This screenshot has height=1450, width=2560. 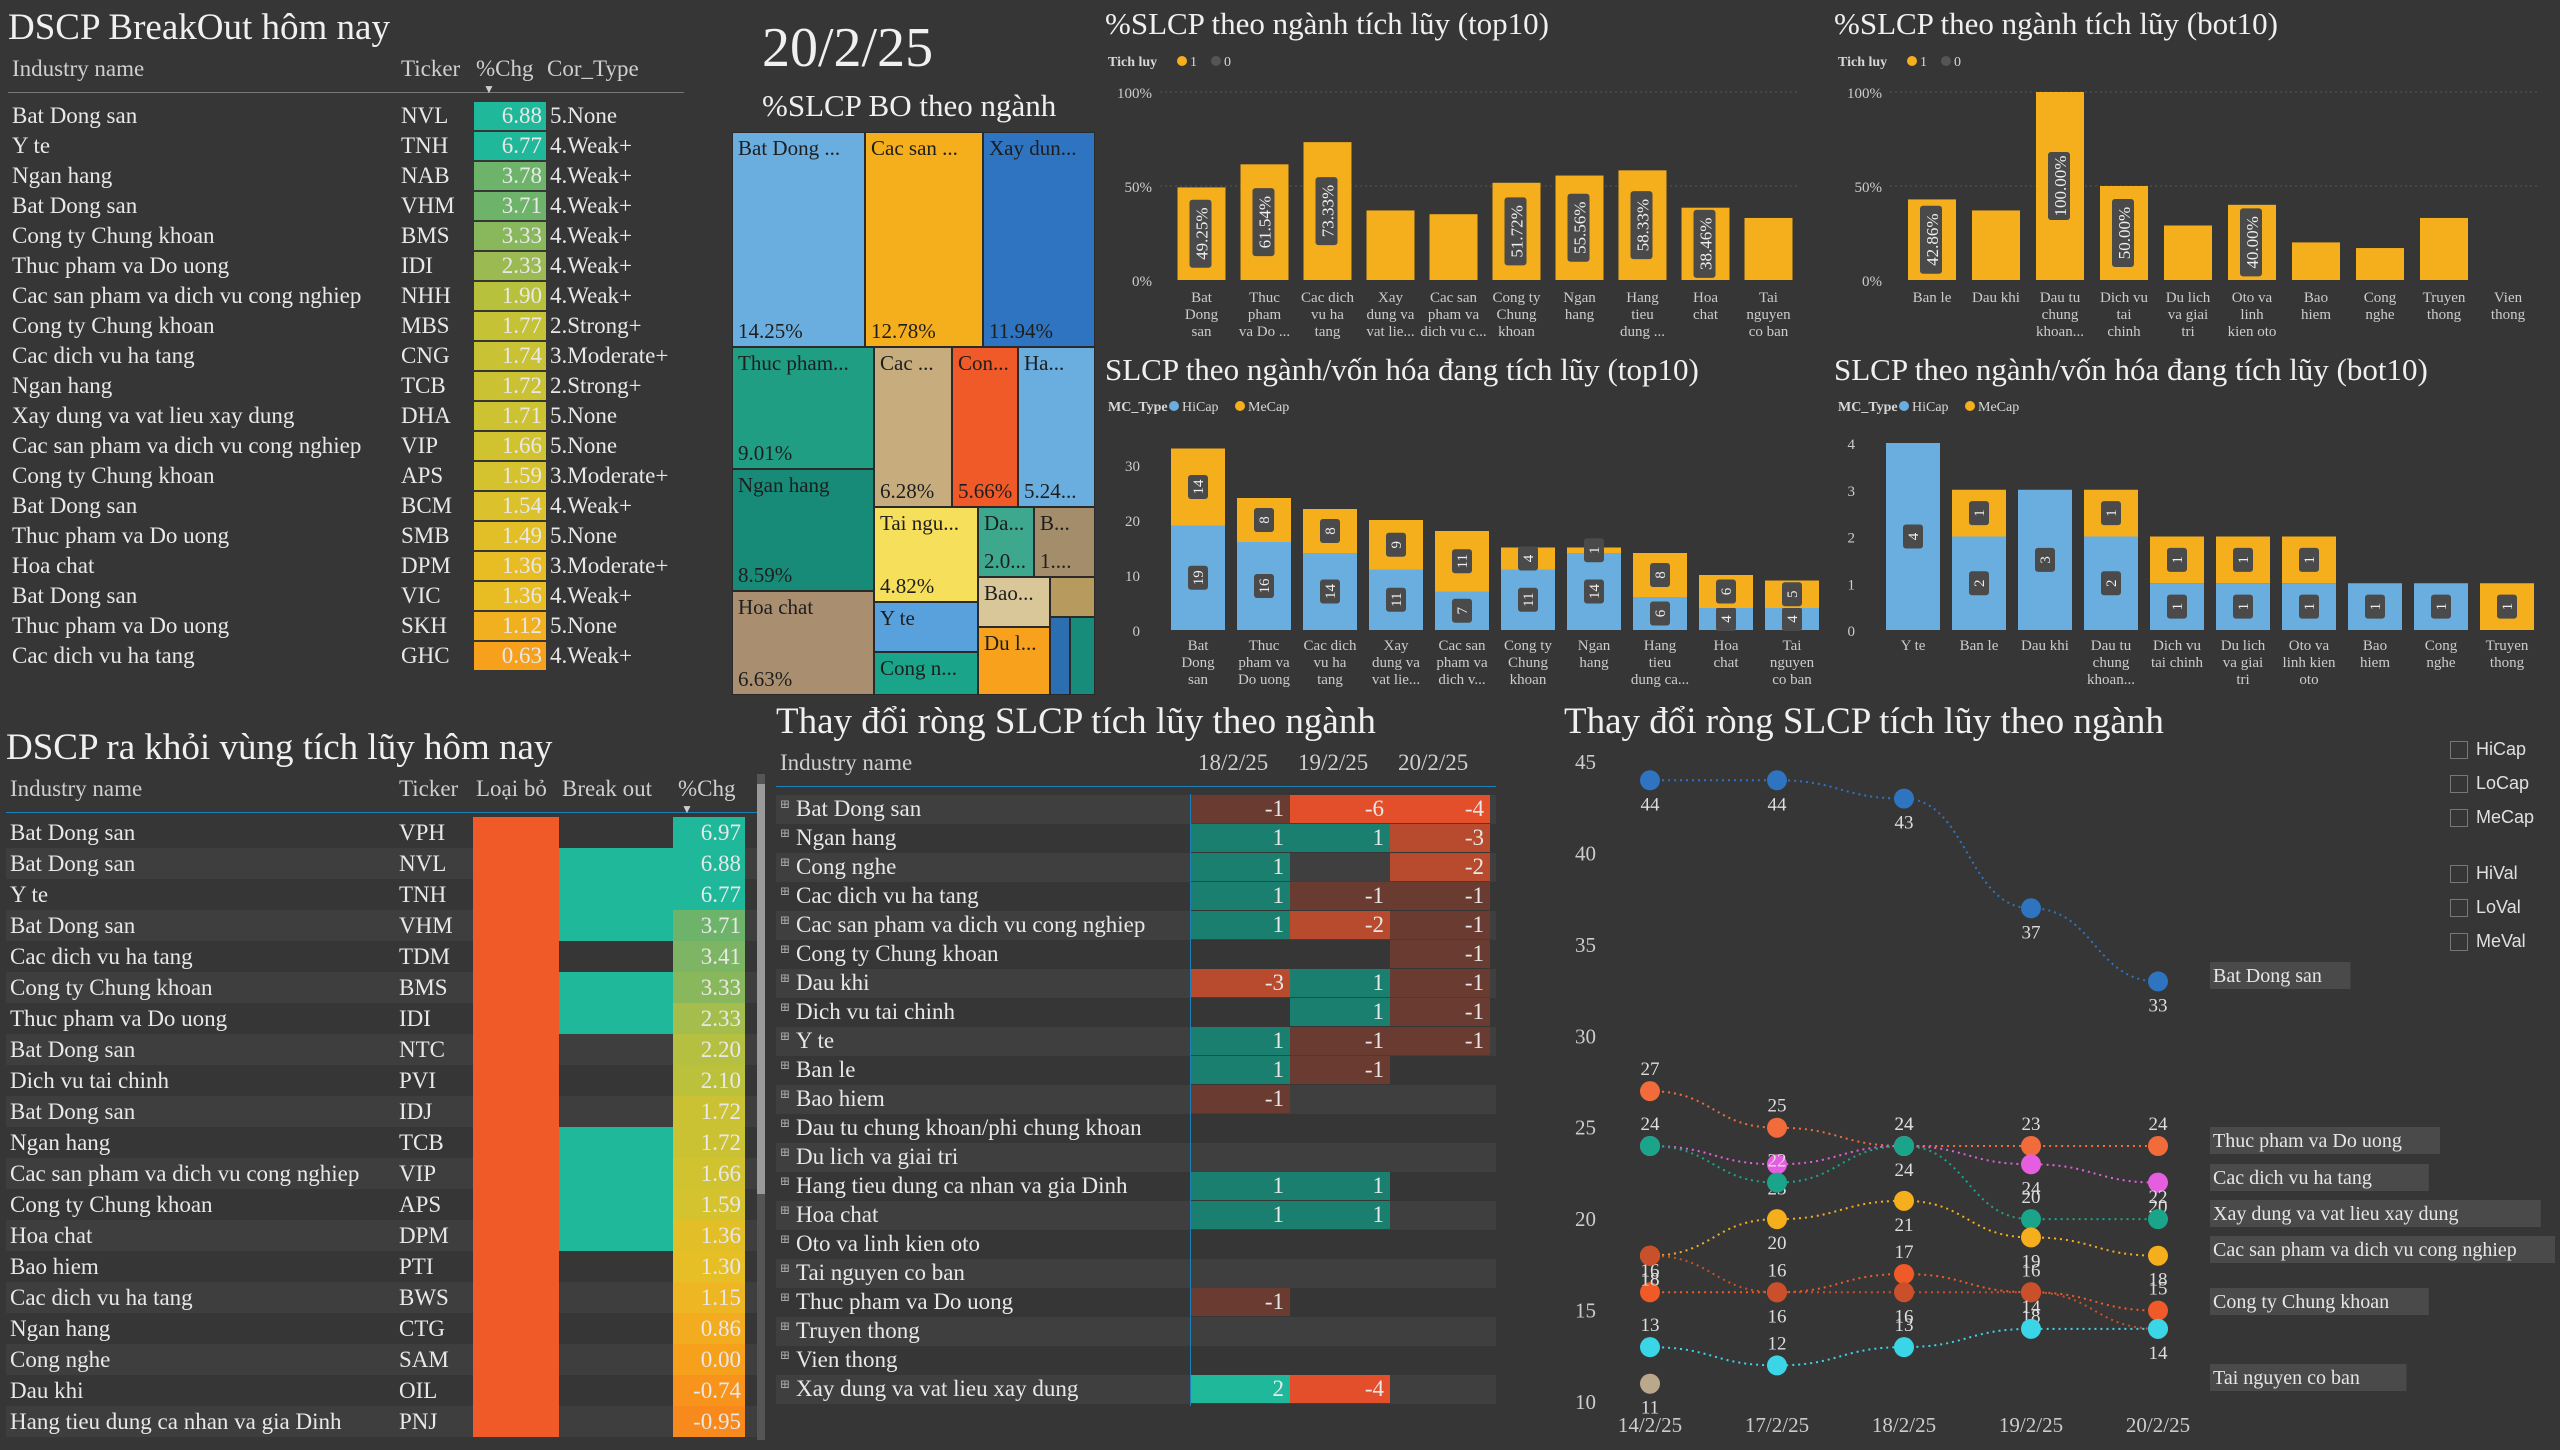 I want to click on treemap-tile: Hoa chat 6.63%, so click(x=803, y=643).